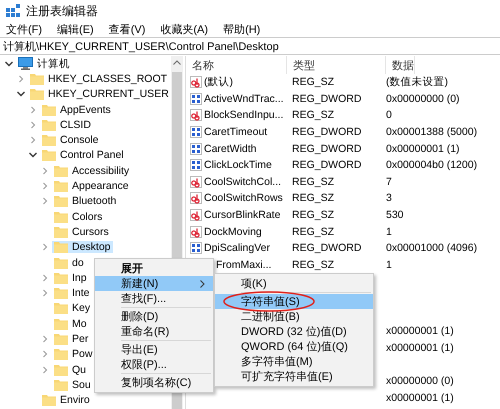 Image resolution: width=500 pixels, height=409 pixels. Describe the element at coordinates (71, 338) in the screenshot. I see `tree-item: Per` at that location.